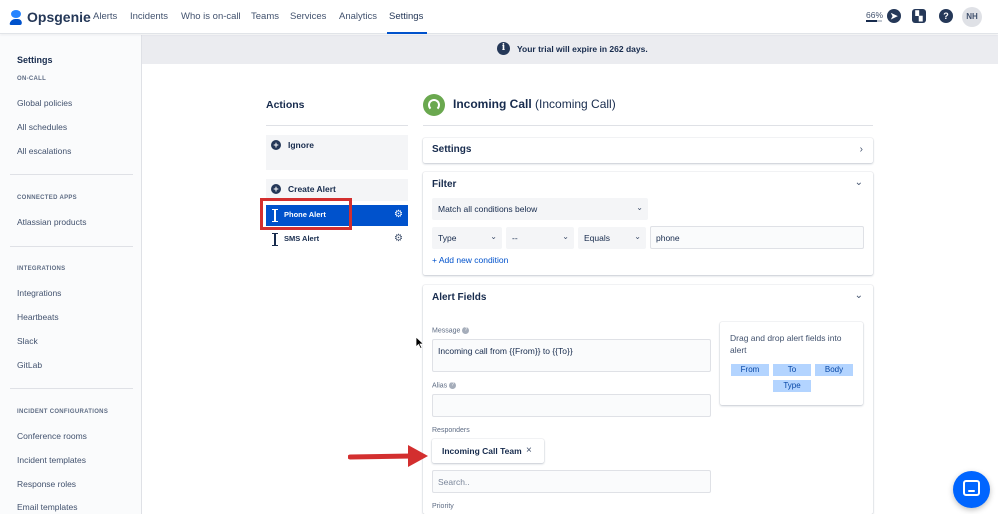 The width and height of the screenshot is (998, 514). I want to click on annotation-highlight-box, so click(306, 214).